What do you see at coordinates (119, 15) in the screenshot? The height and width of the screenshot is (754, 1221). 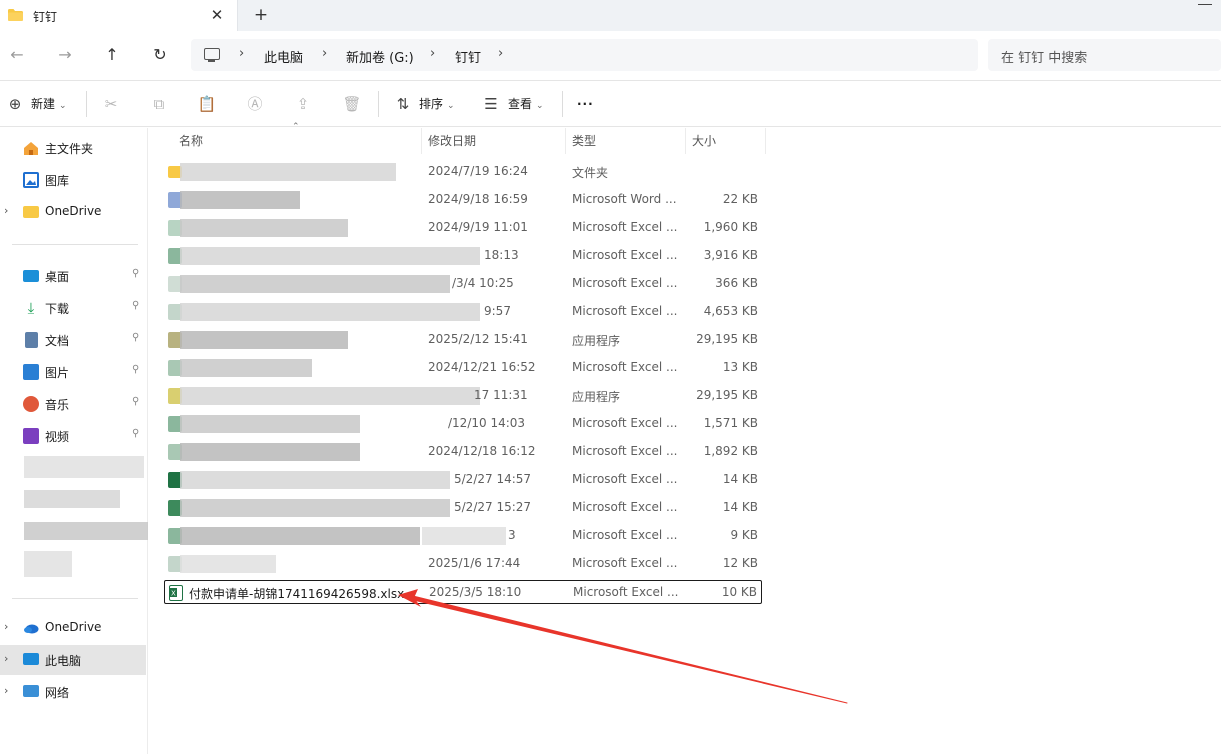 I see `tab-dingding: 钉钉 ✕` at bounding box center [119, 15].